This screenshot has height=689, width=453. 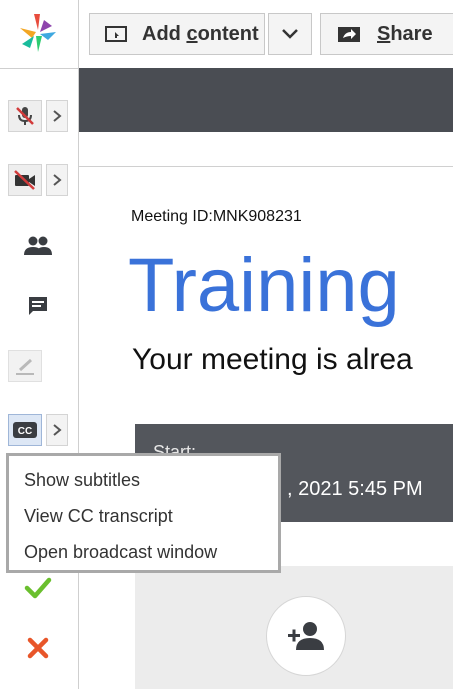 What do you see at coordinates (264, 285) in the screenshot?
I see `meeting-title: Training` at bounding box center [264, 285].